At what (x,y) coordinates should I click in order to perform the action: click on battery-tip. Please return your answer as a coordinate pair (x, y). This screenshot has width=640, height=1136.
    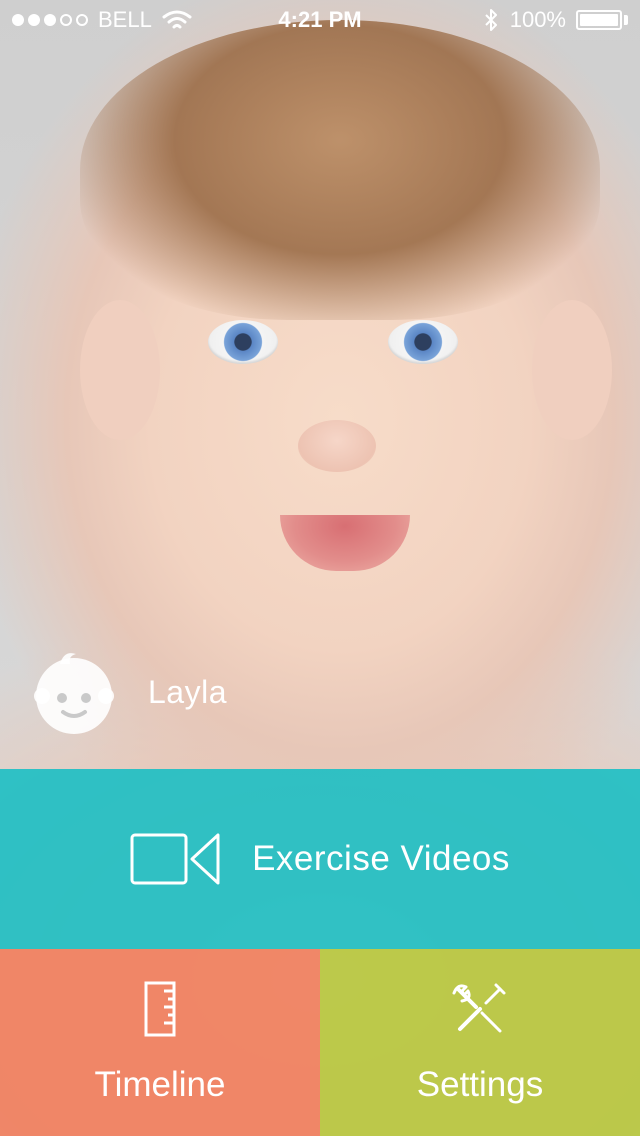
    Looking at the image, I should click on (626, 20).